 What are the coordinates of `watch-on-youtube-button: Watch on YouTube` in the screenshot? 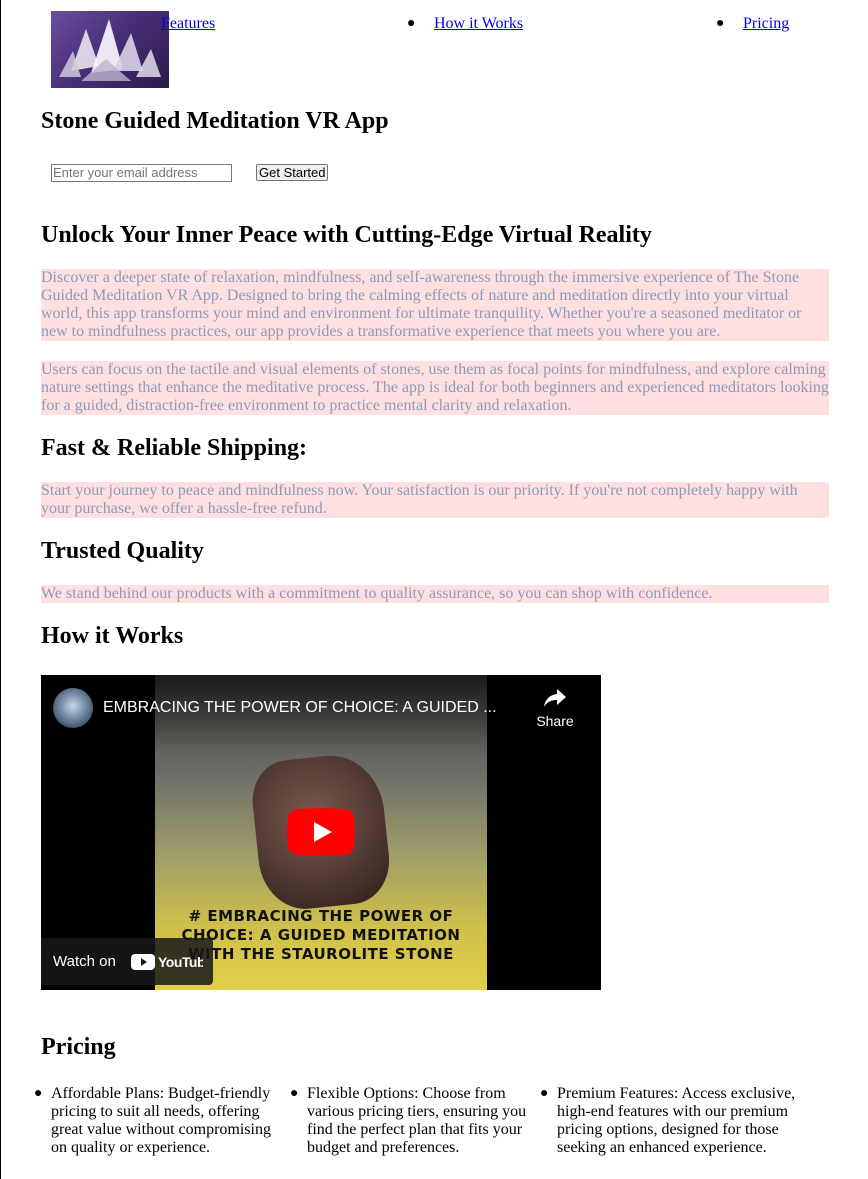 It's located at (127, 961).